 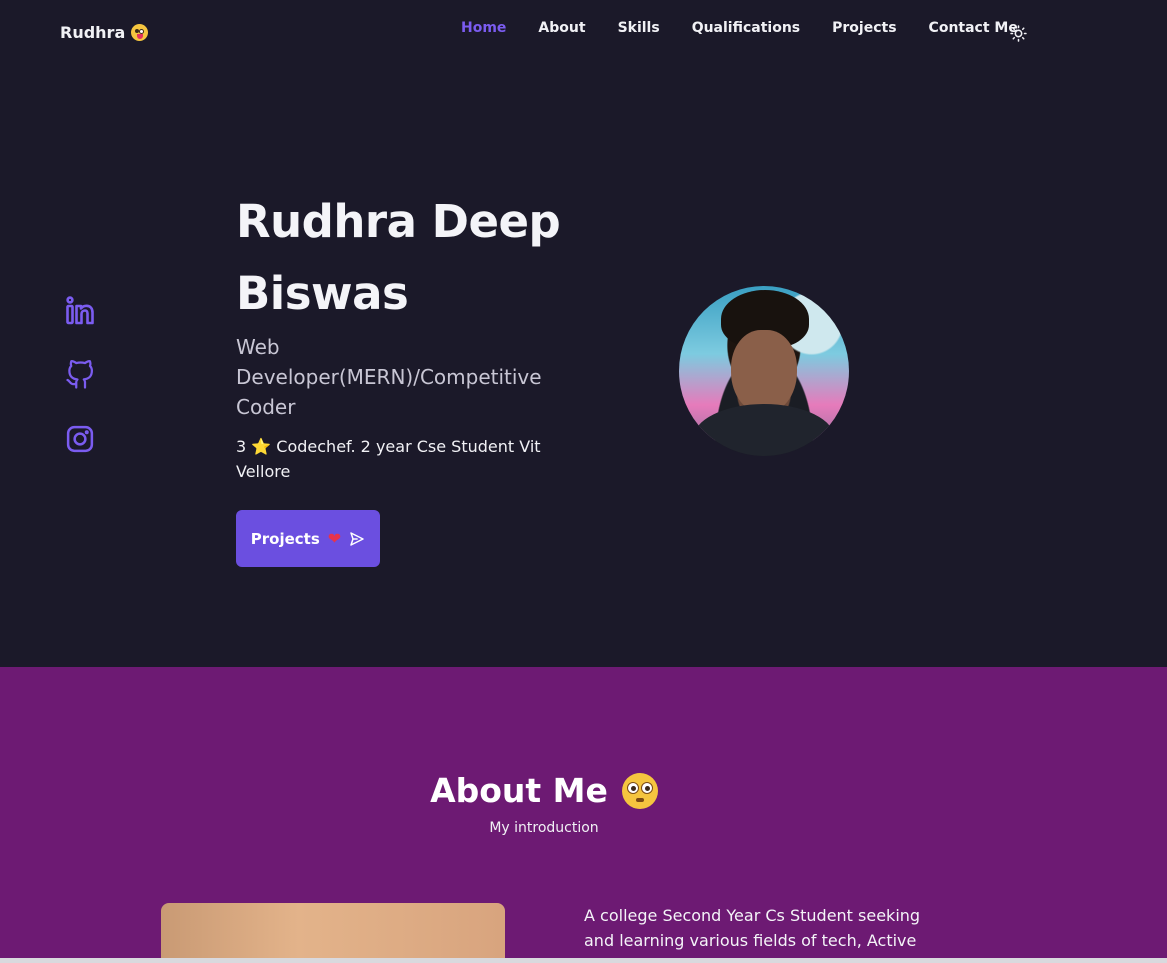 What do you see at coordinates (285, 538) in the screenshot?
I see `projects-button-label: Projects` at bounding box center [285, 538].